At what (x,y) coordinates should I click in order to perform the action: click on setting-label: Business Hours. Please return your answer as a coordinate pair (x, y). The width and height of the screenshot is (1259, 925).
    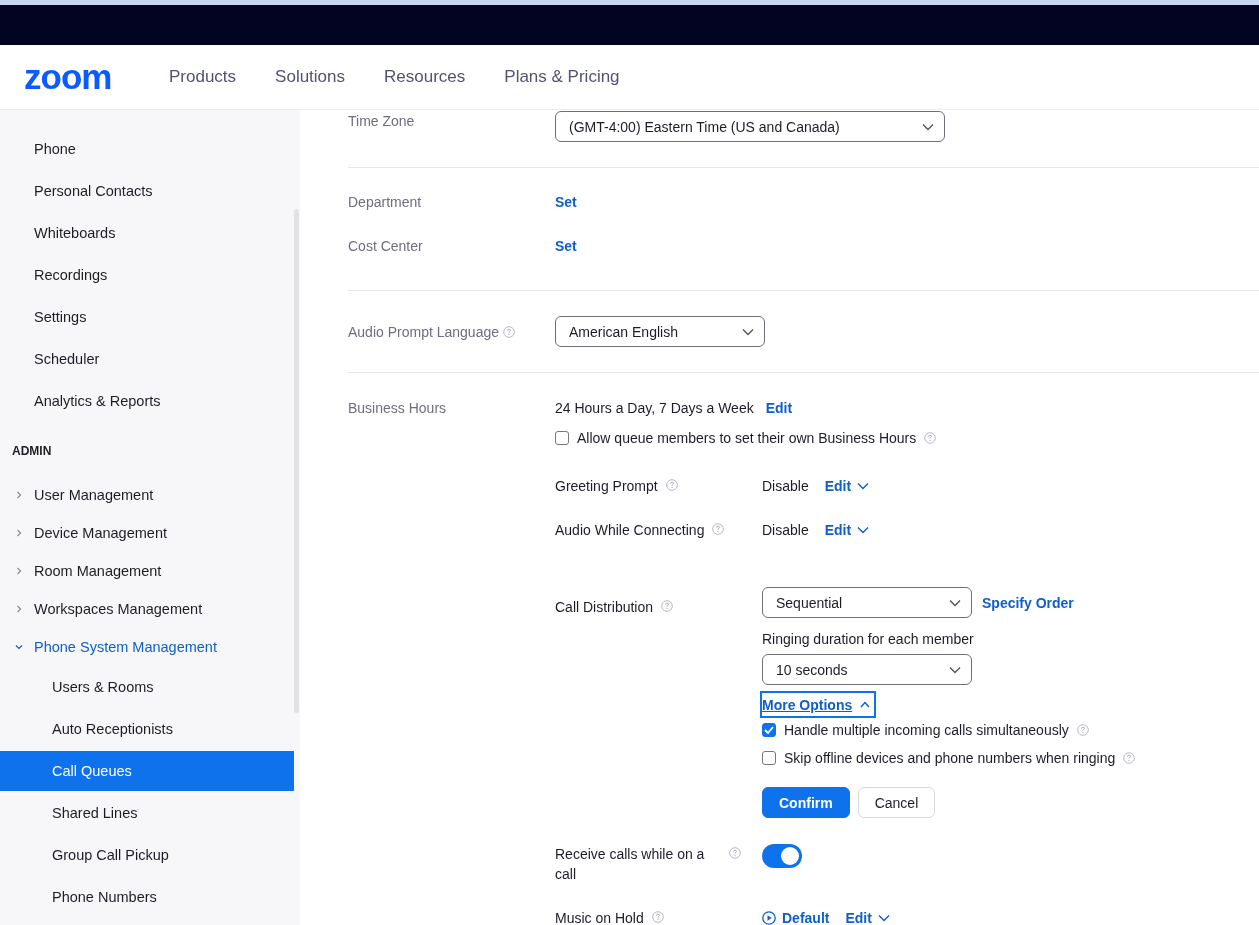
    Looking at the image, I should click on (397, 408).